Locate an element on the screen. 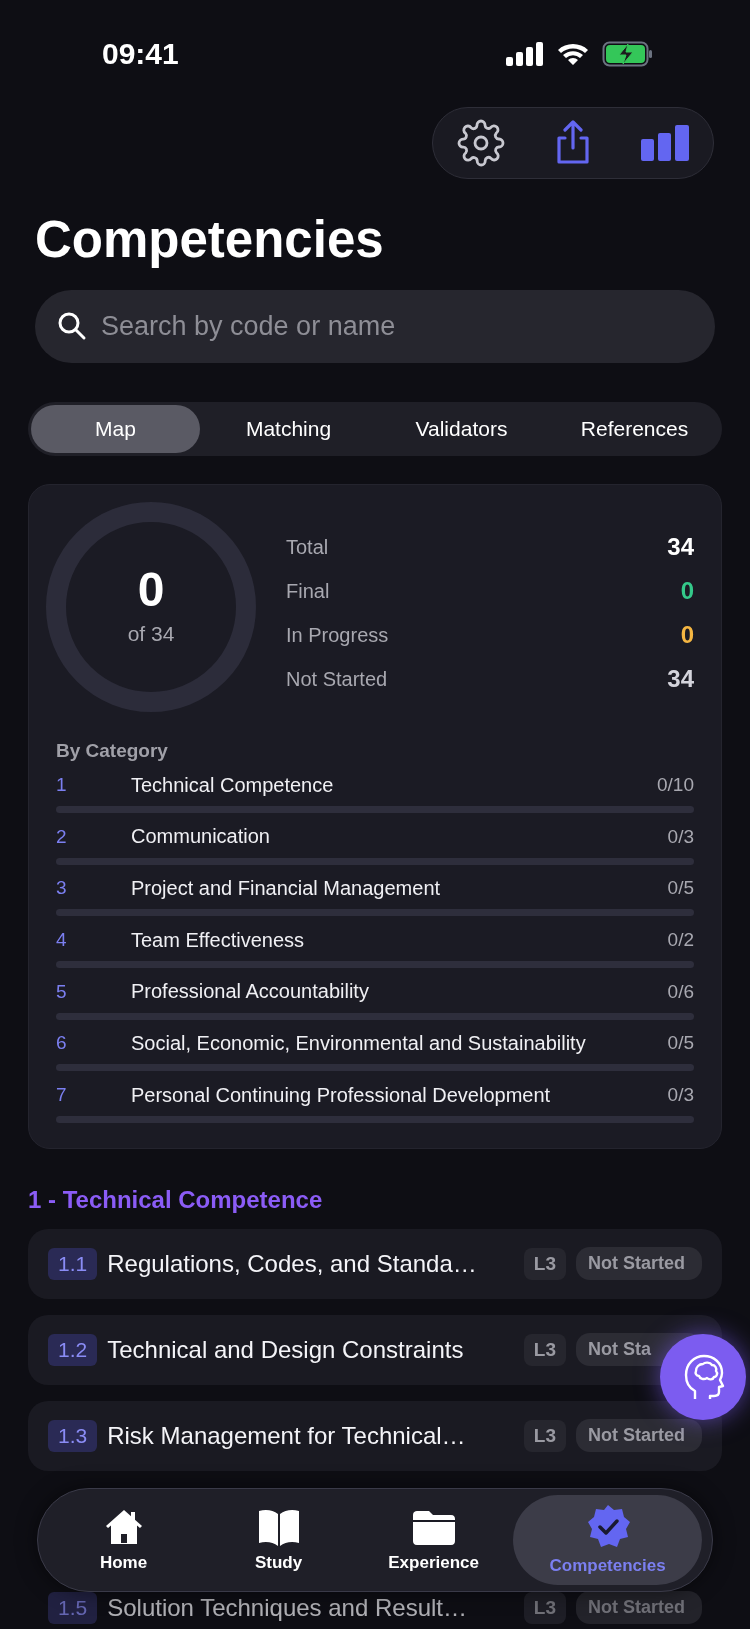 This screenshot has width=750, height=1629. category-number: 6 is located at coordinates (62, 1043).